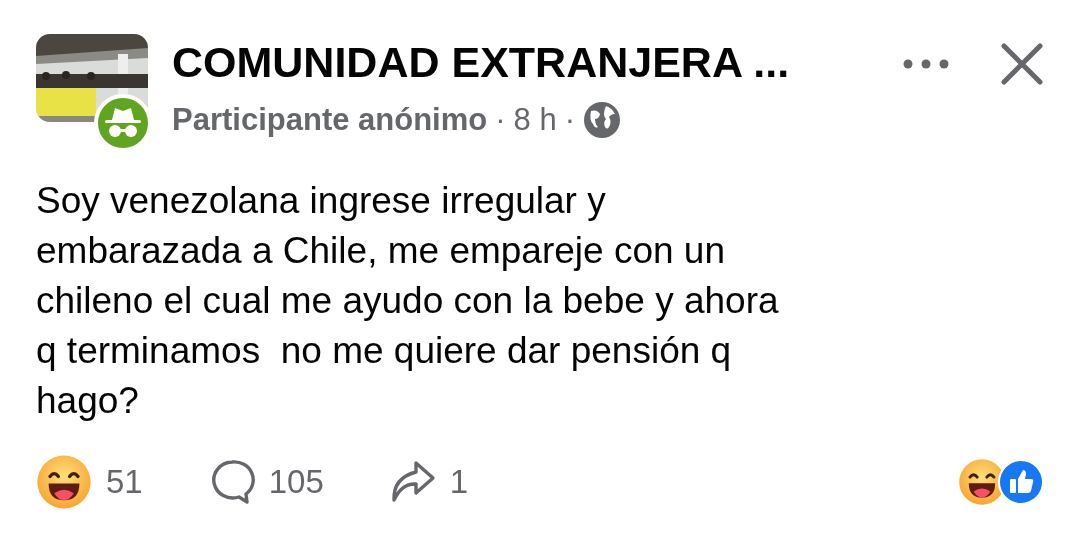  I want to click on comment-count: 105, so click(296, 482).